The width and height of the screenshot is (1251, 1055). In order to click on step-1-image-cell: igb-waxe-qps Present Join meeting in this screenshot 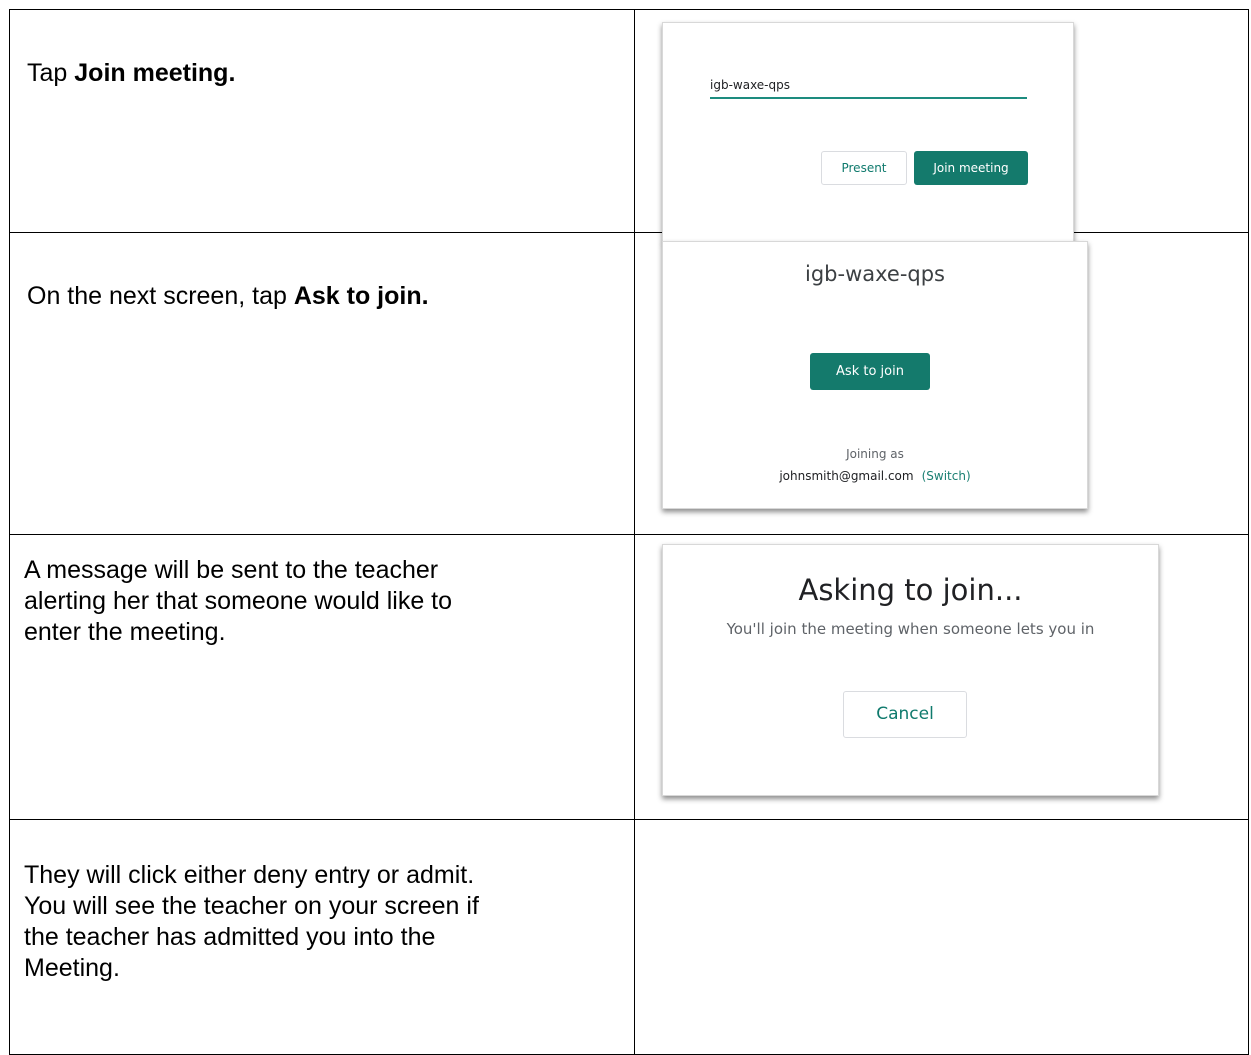, I will do `click(941, 125)`.